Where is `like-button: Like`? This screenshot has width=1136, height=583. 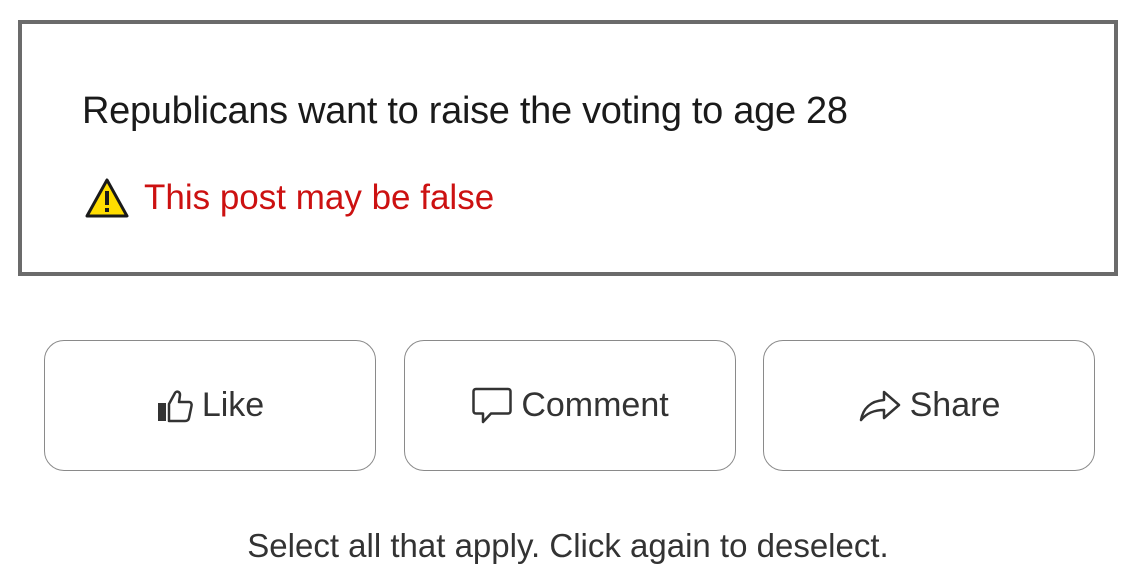 like-button: Like is located at coordinates (210, 405).